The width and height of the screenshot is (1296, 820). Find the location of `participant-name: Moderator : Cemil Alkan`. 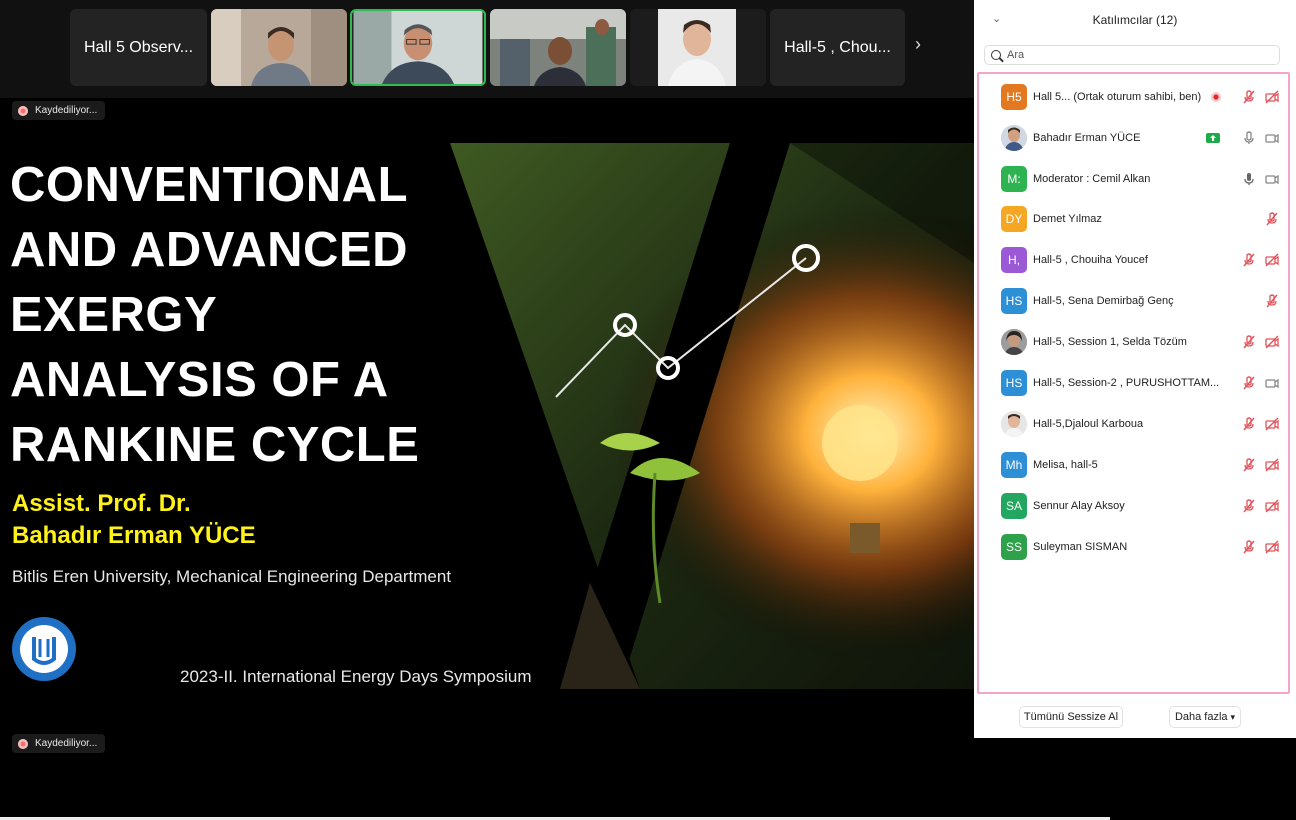

participant-name: Moderator : Cemil Alkan is located at coordinates (1092, 179).